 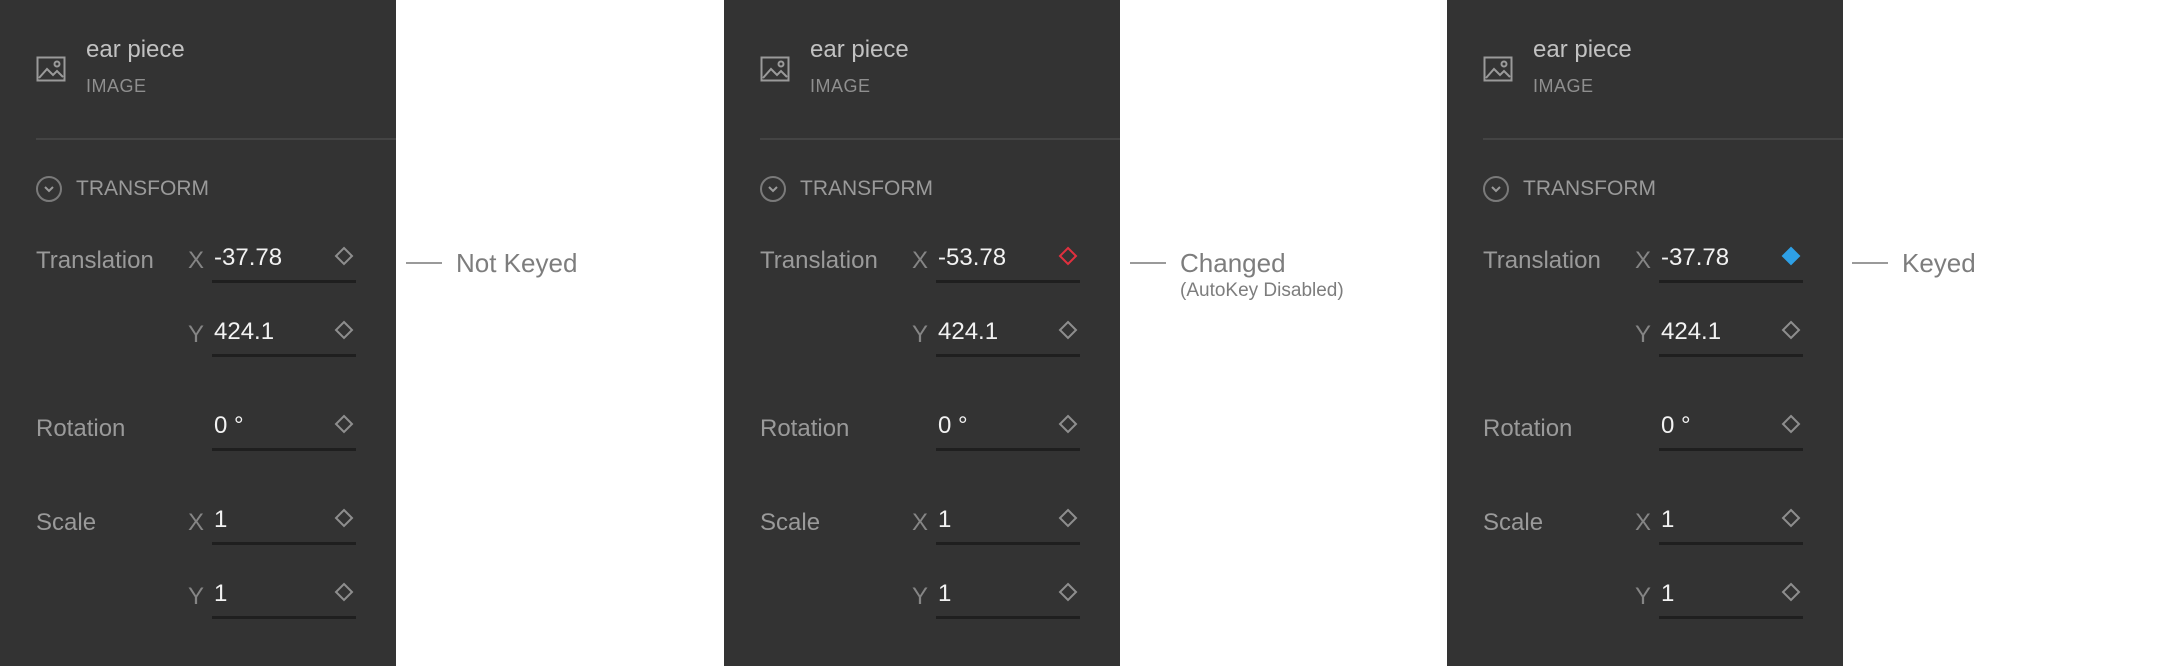 What do you see at coordinates (1791, 256) in the screenshot?
I see `keyframe-diamond-filled-icon` at bounding box center [1791, 256].